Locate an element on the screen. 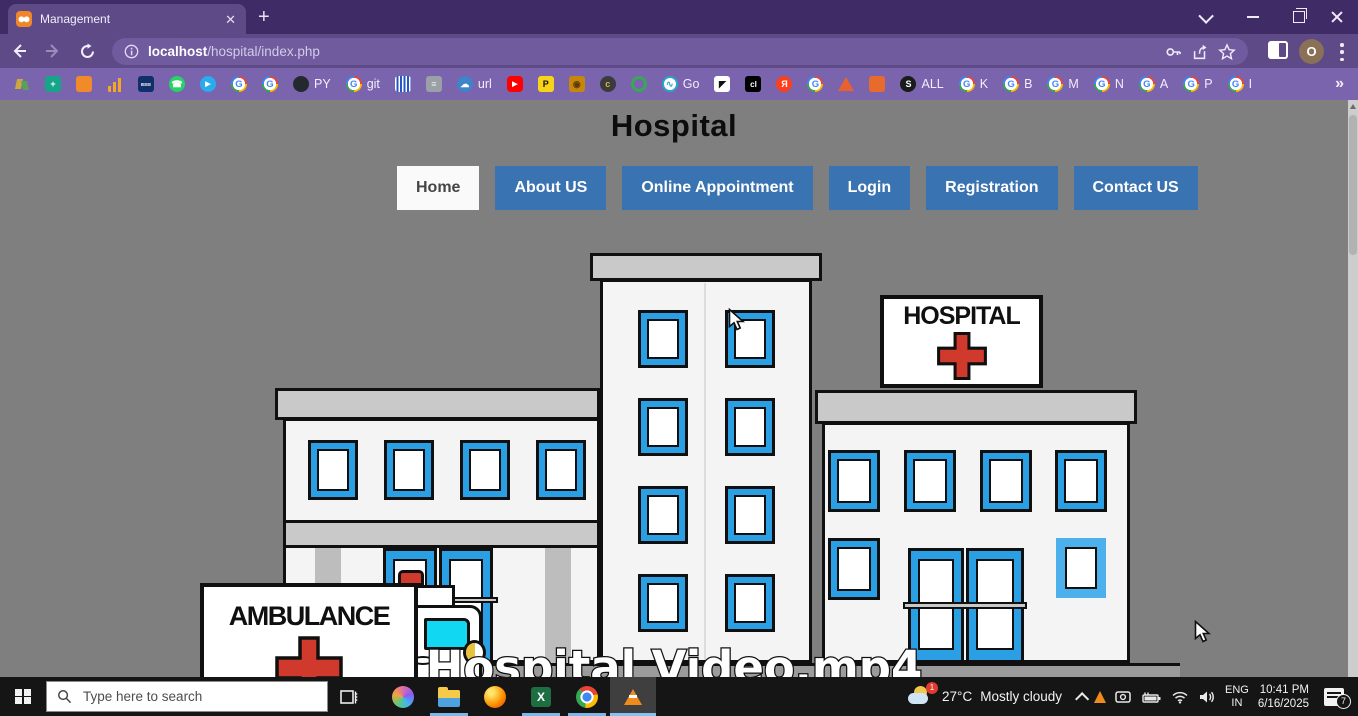  bookmark-label: git is located at coordinates (373, 84).